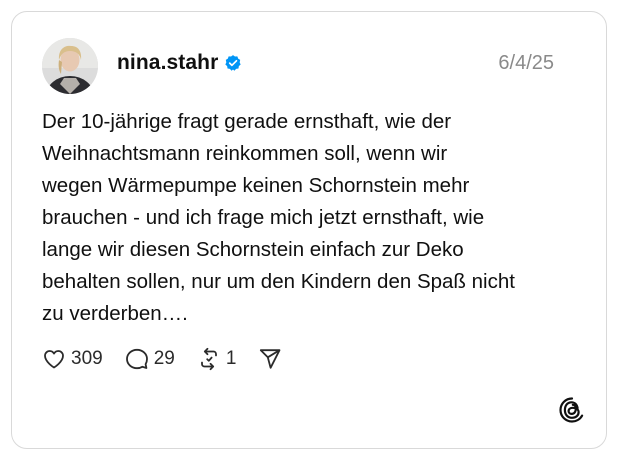  I want to click on repost-icon, so click(209, 359).